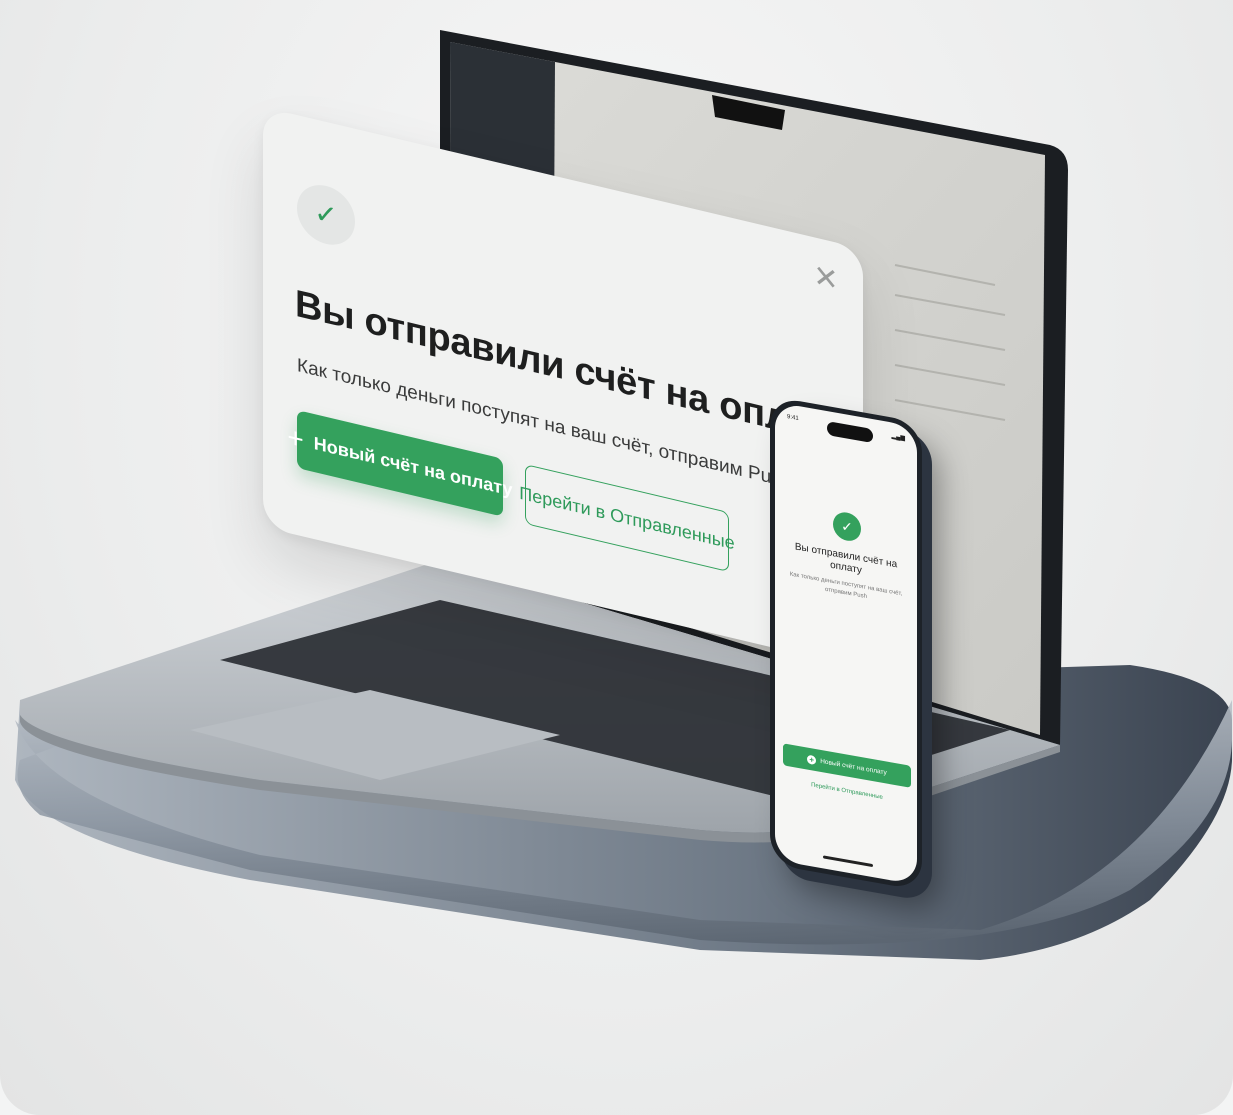 The width and height of the screenshot is (1233, 1115). What do you see at coordinates (898, 437) in the screenshot?
I see `phone-status-icons: ▂▄▆` at bounding box center [898, 437].